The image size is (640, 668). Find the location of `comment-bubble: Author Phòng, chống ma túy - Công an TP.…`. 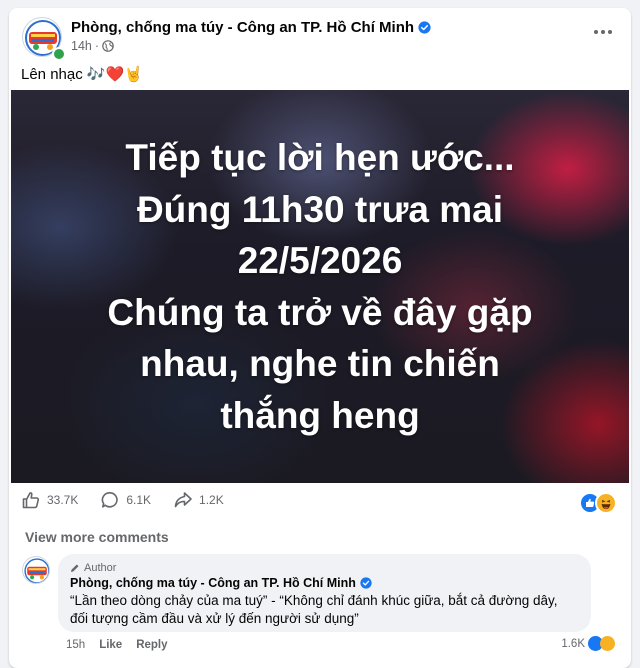

comment-bubble: Author Phòng, chống ma túy - Công an TP.… is located at coordinates (324, 593).